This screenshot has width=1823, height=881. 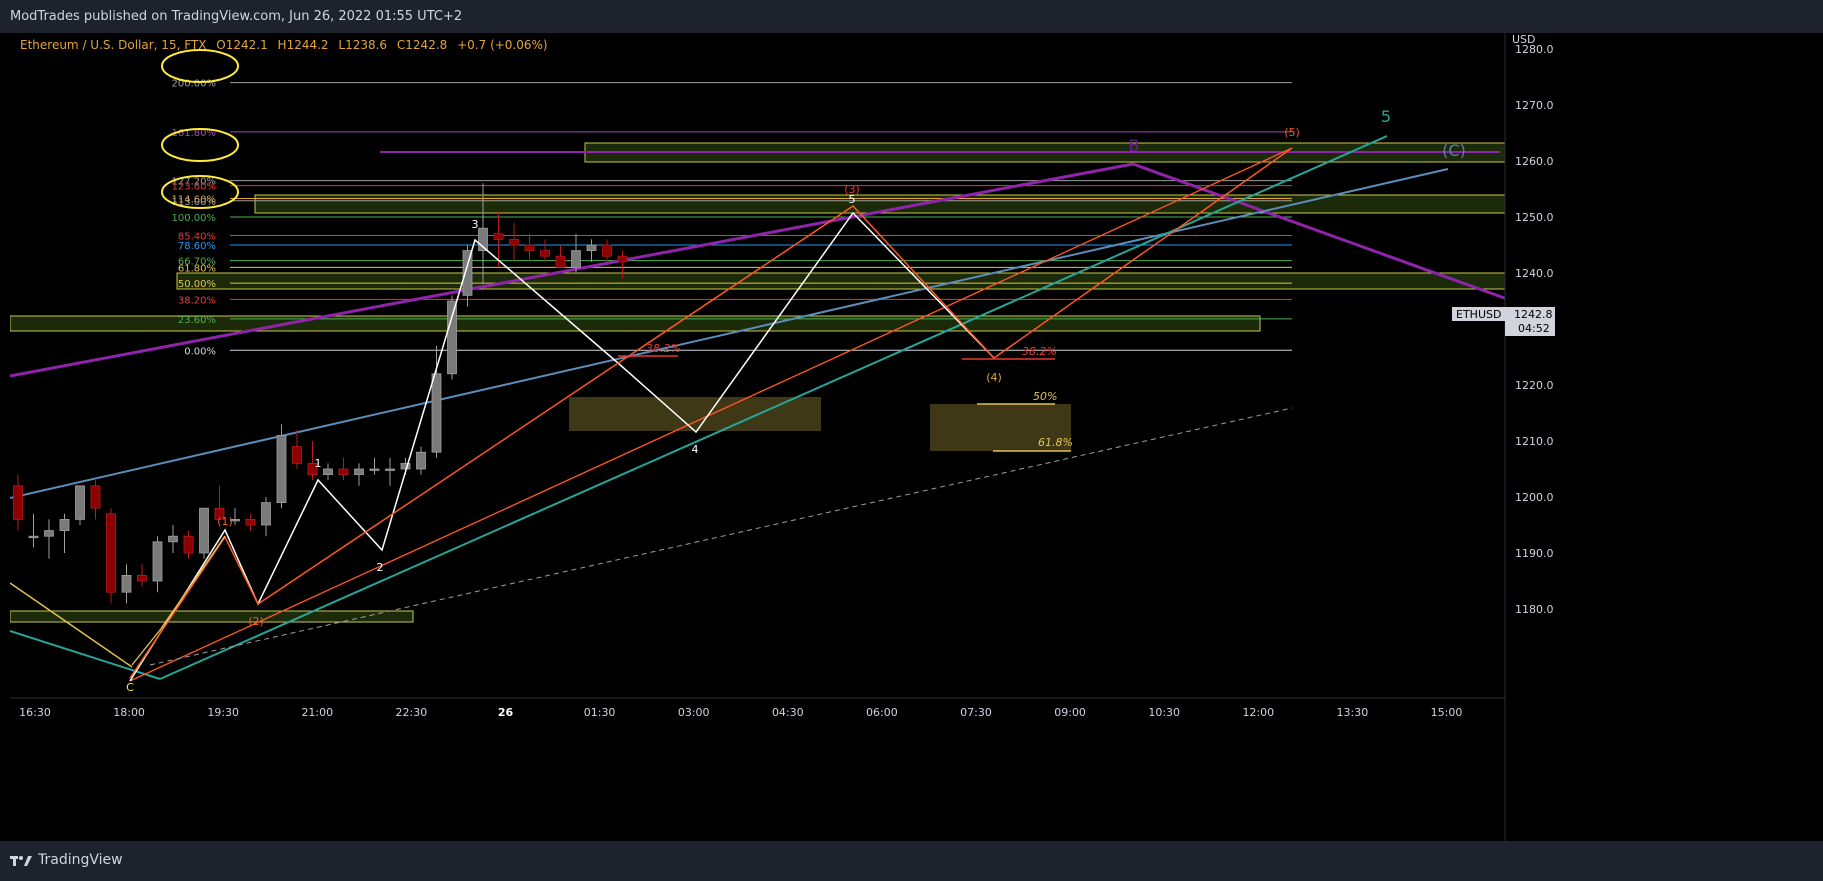 What do you see at coordinates (1292, 132) in the screenshot?
I see `label-p5: (5)` at bounding box center [1292, 132].